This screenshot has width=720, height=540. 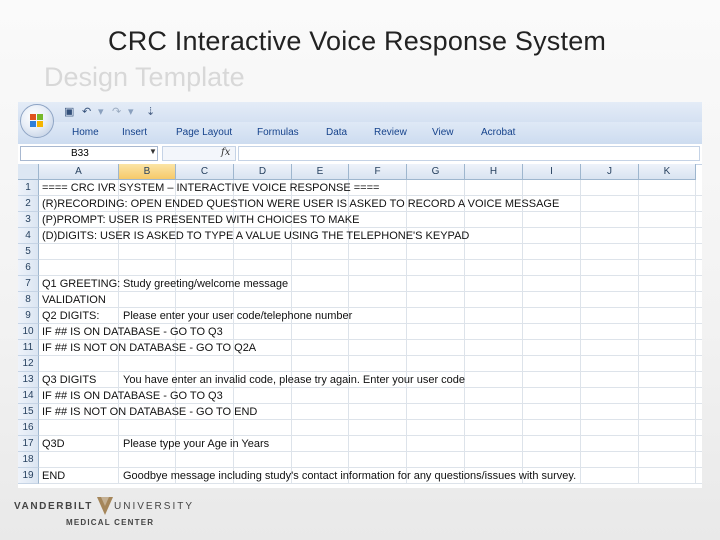 I want to click on row-cells: IF ## IS NOT ON DATABASE - GO TO Q2A, so click(x=370, y=348).